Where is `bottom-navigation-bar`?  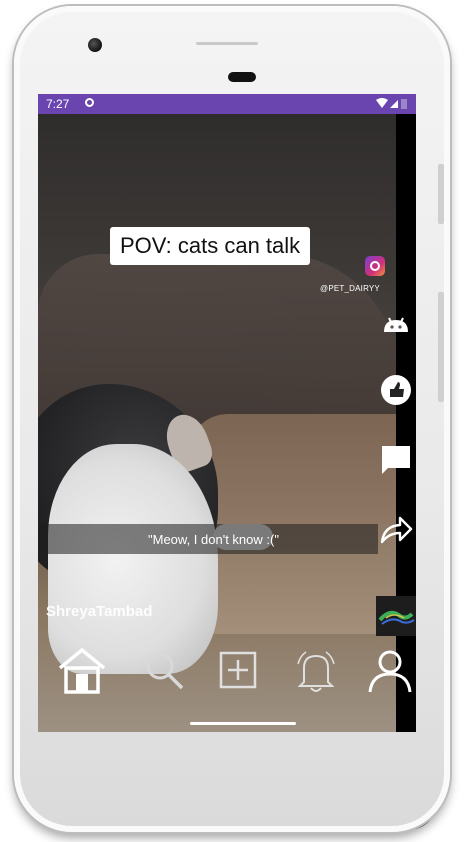 bottom-navigation-bar is located at coordinates (227, 670).